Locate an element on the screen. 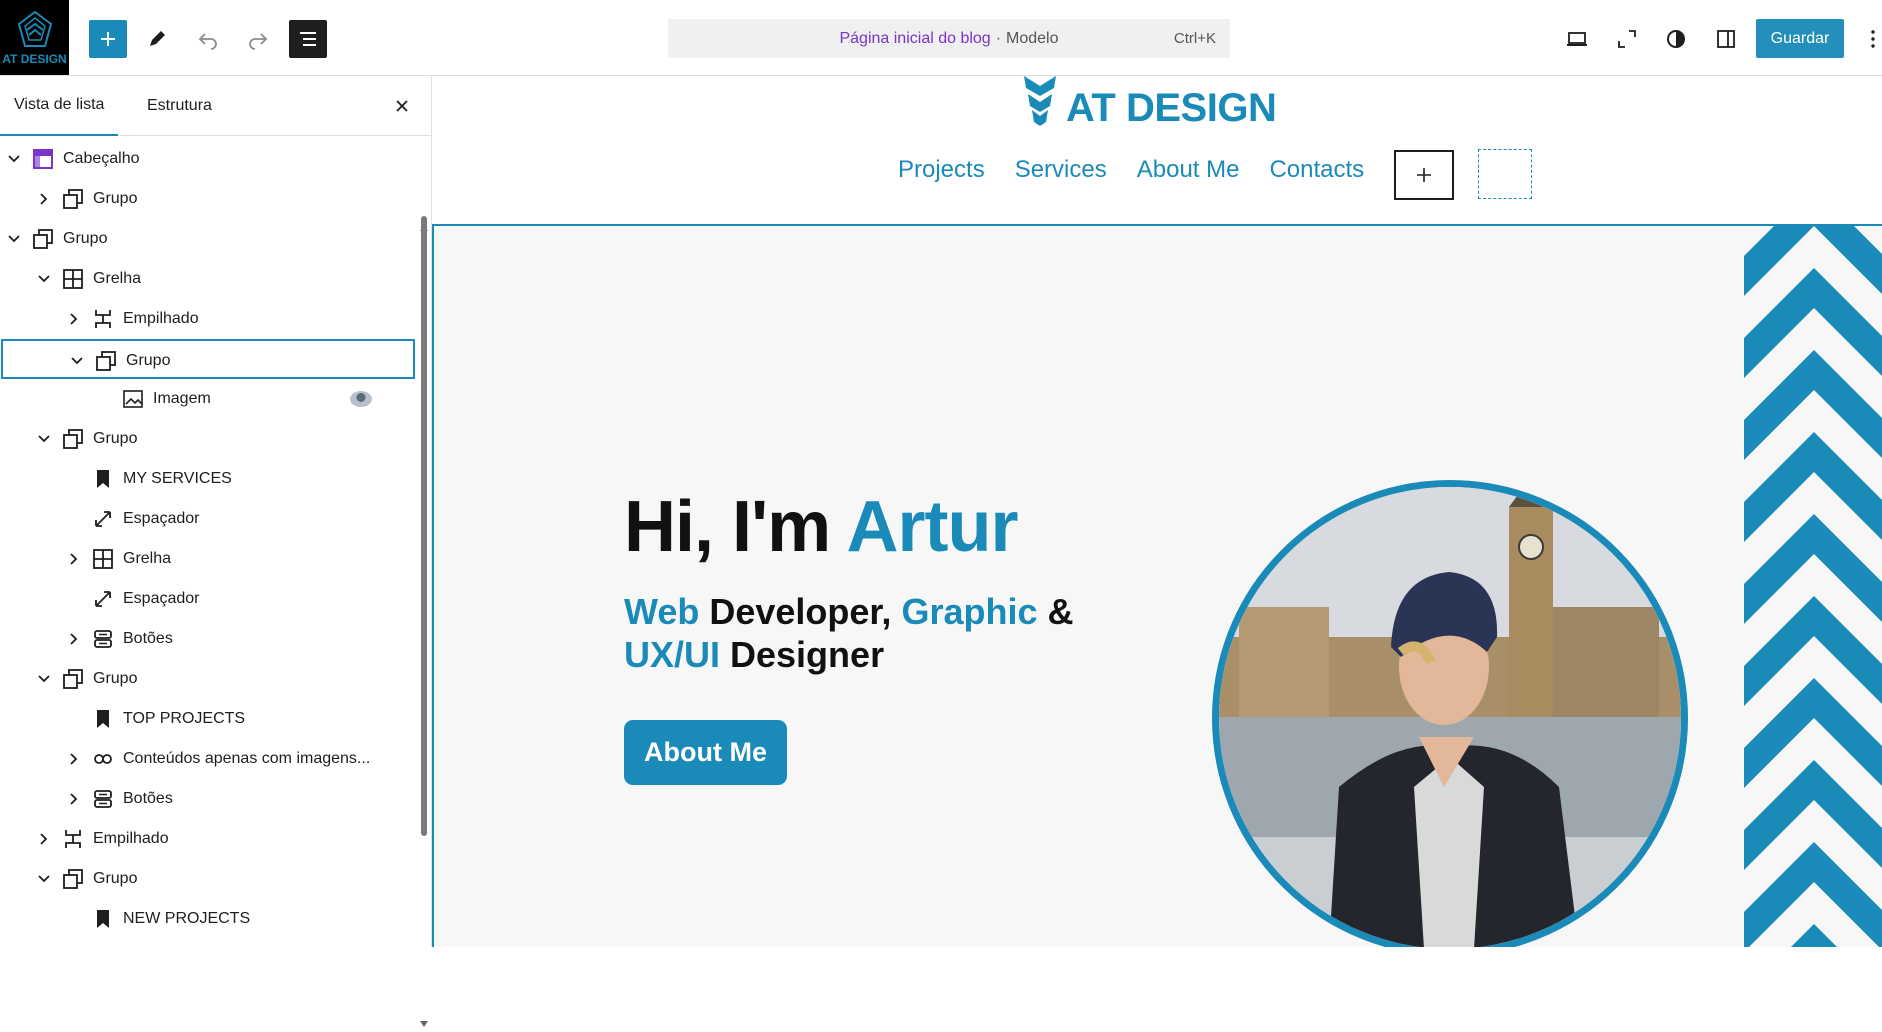 The width and height of the screenshot is (1882, 1032). profile-photo is located at coordinates (1450, 713).